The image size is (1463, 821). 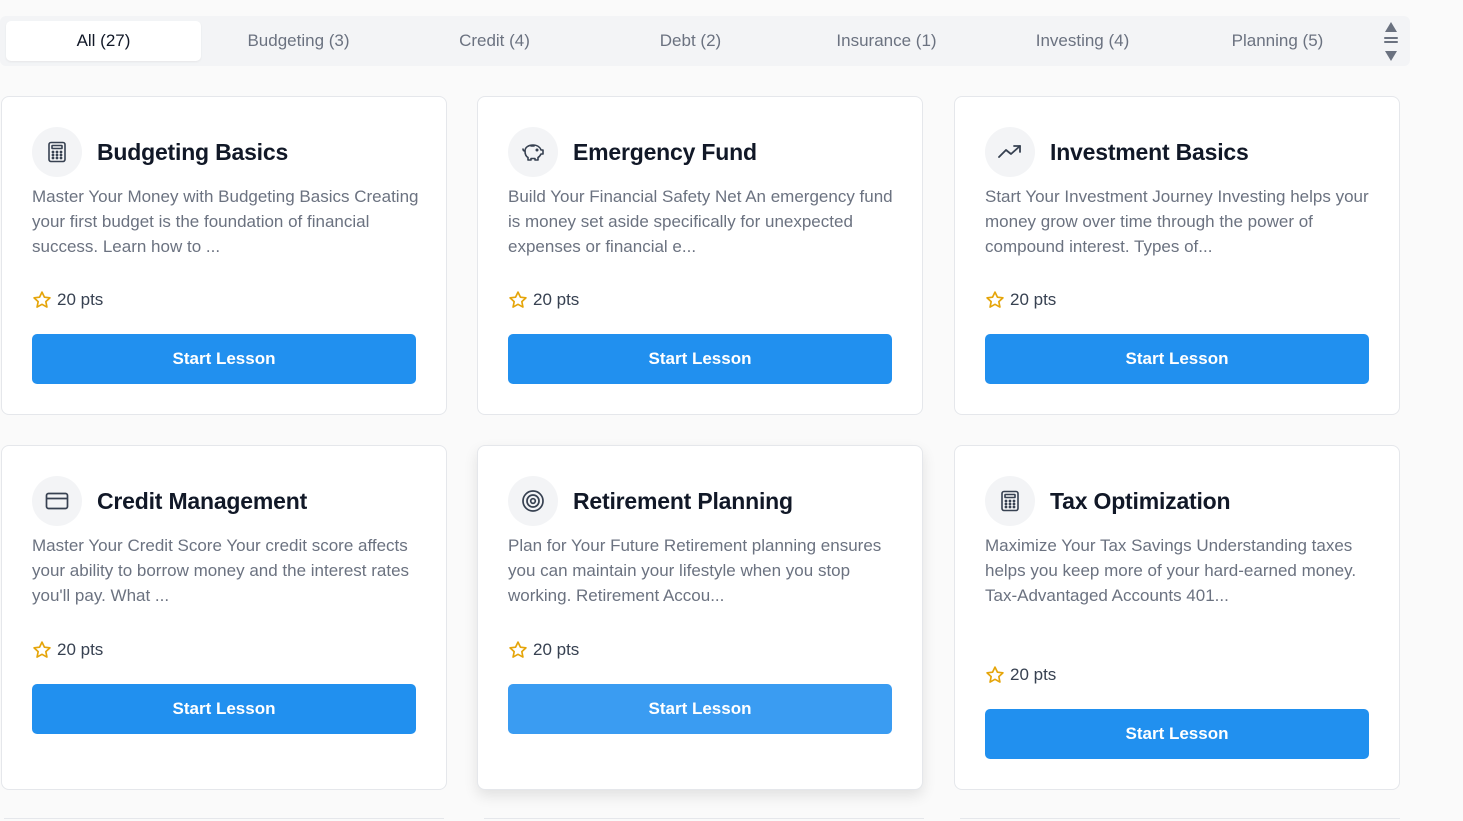 I want to click on card-header: Budgeting Basics, so click(x=160, y=152).